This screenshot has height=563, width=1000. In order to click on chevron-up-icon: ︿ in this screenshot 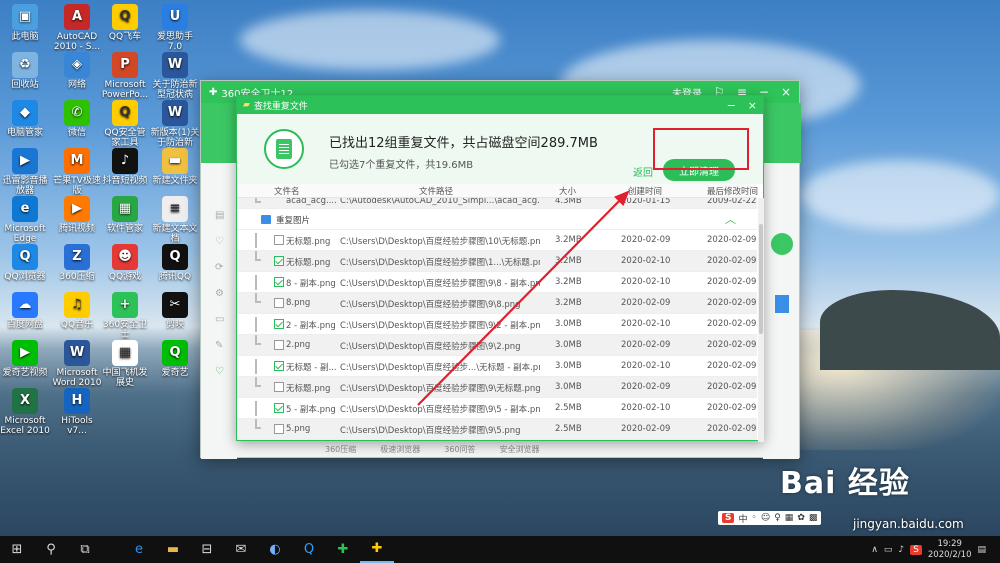, I will do `click(730, 219)`.